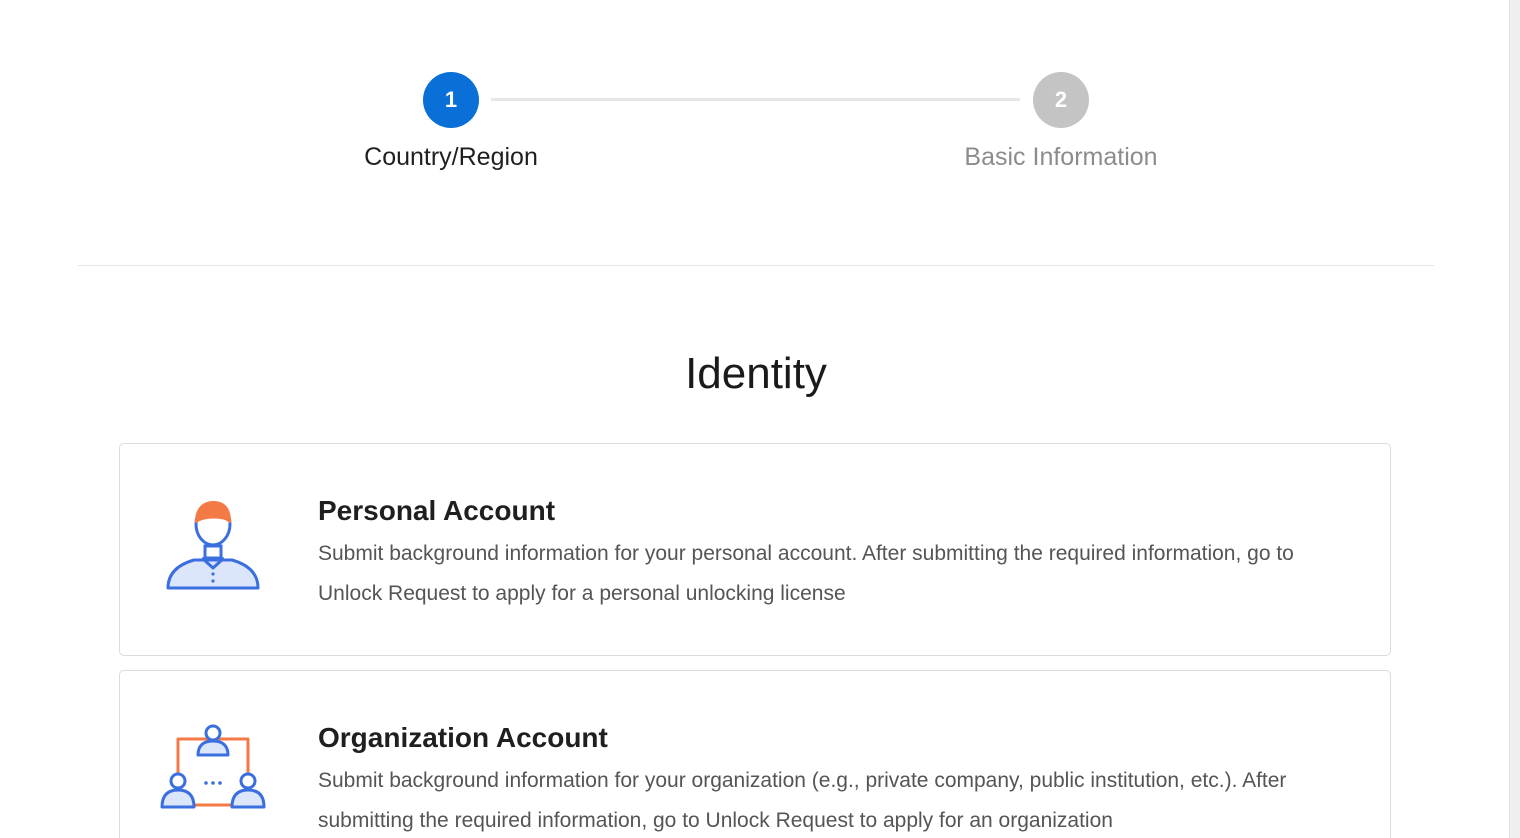 The height and width of the screenshot is (838, 1520). What do you see at coordinates (756, 373) in the screenshot?
I see `section-title: Identity` at bounding box center [756, 373].